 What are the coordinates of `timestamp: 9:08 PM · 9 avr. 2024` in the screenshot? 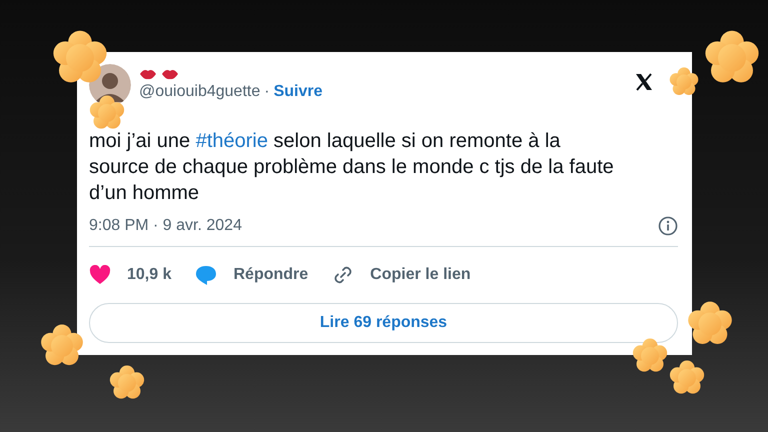 It's located at (165, 226).